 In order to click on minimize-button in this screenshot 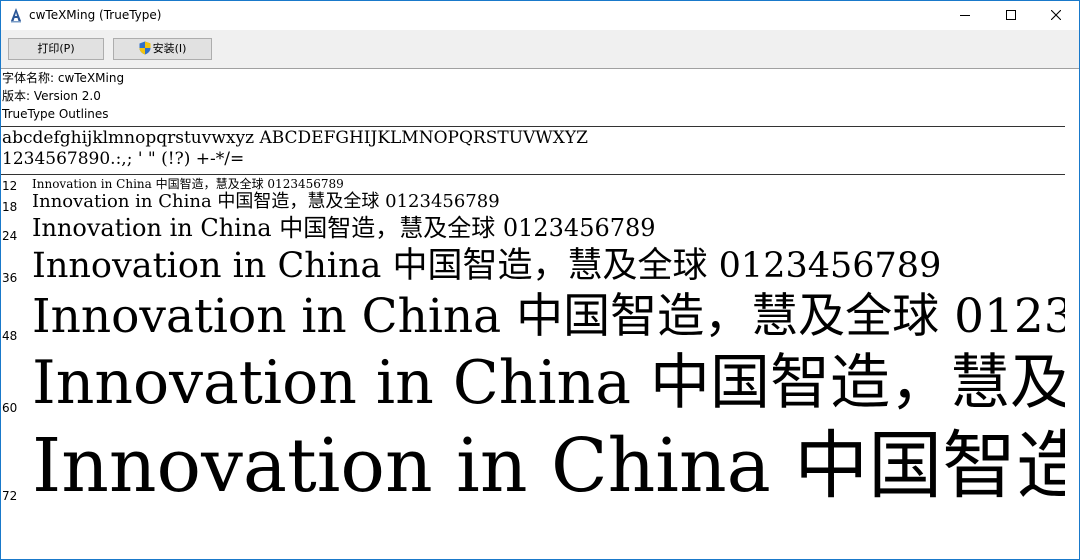, I will do `click(965, 15)`.